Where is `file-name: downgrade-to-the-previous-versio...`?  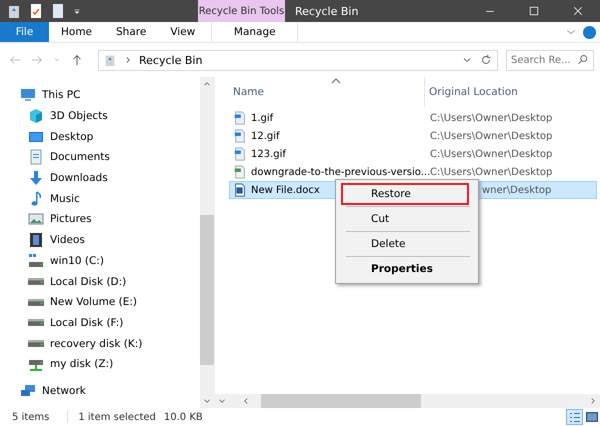
file-name: downgrade-to-the-previous-versio... is located at coordinates (340, 172).